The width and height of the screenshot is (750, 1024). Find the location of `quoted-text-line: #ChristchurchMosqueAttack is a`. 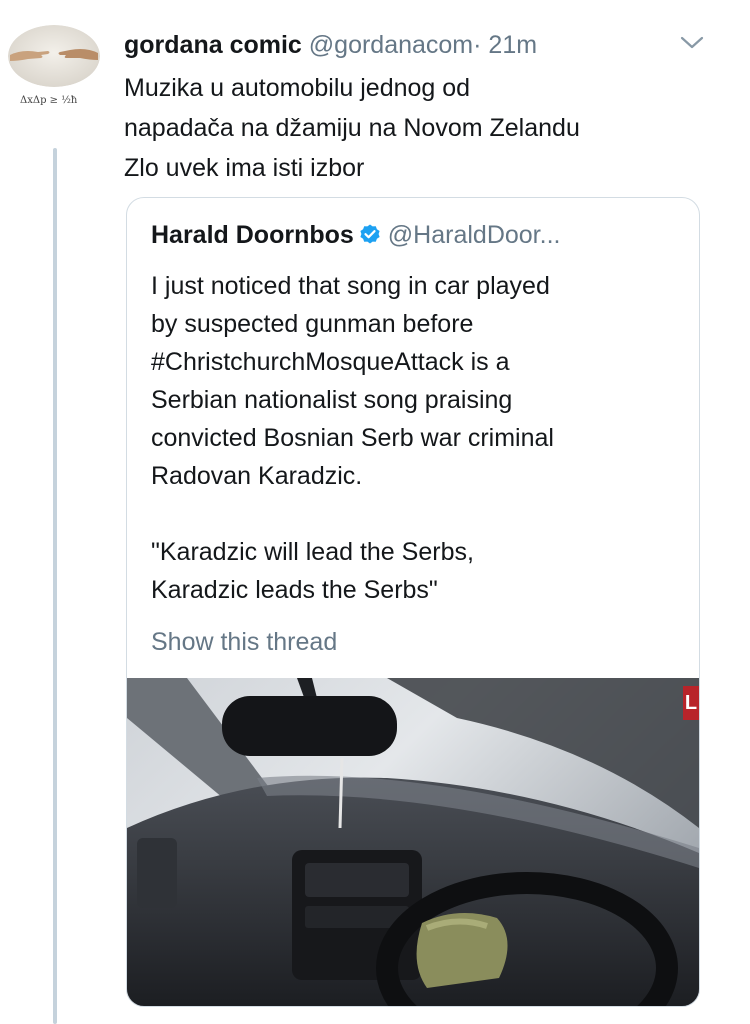

quoted-text-line: #ChristchurchMosqueAttack is a is located at coordinates (330, 362).